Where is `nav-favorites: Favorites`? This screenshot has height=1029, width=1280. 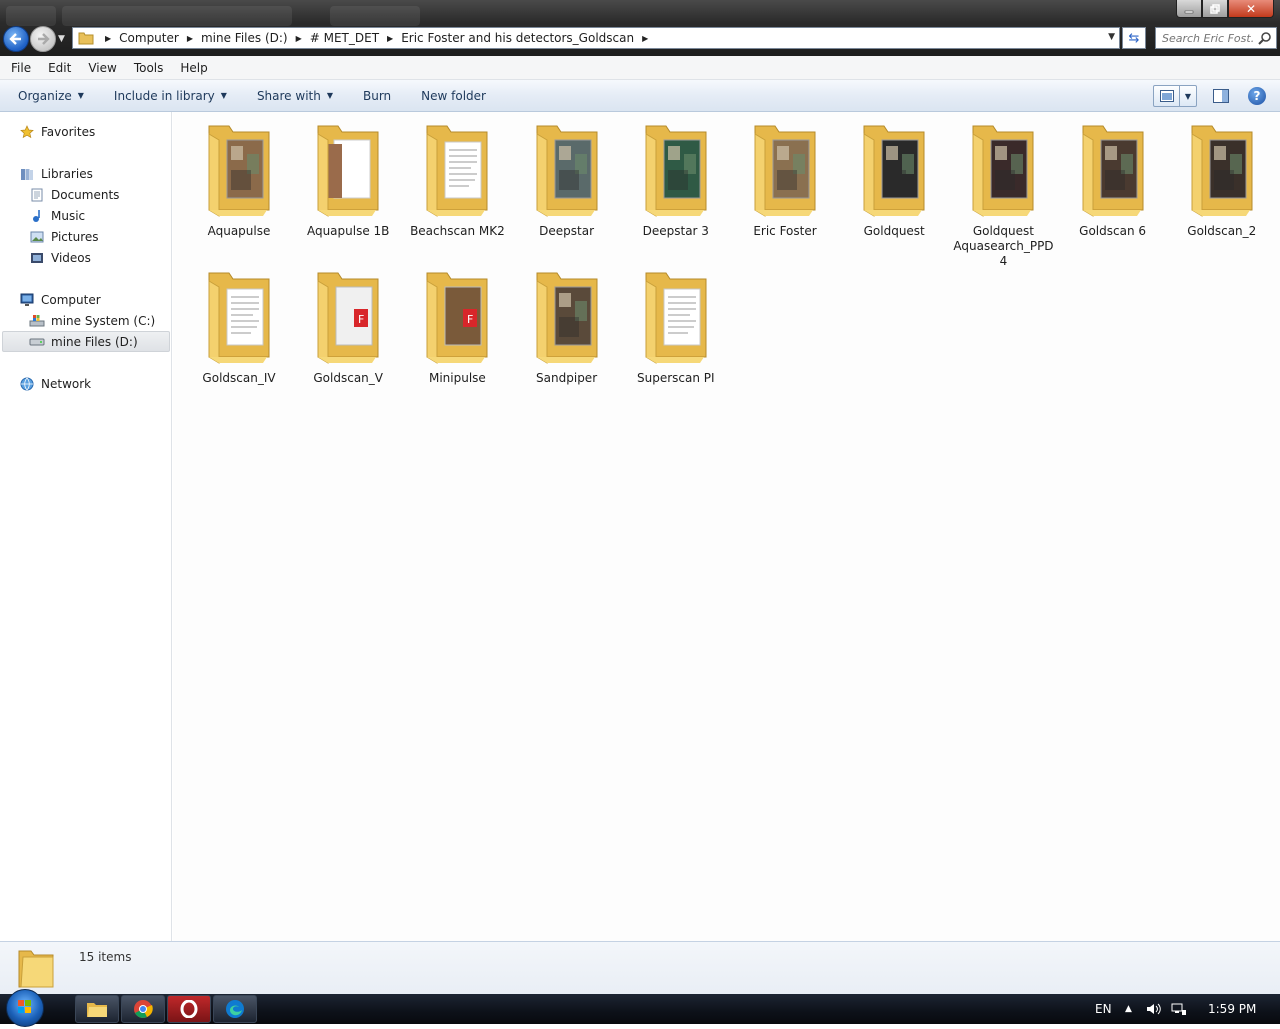 nav-favorites: Favorites is located at coordinates (57, 131).